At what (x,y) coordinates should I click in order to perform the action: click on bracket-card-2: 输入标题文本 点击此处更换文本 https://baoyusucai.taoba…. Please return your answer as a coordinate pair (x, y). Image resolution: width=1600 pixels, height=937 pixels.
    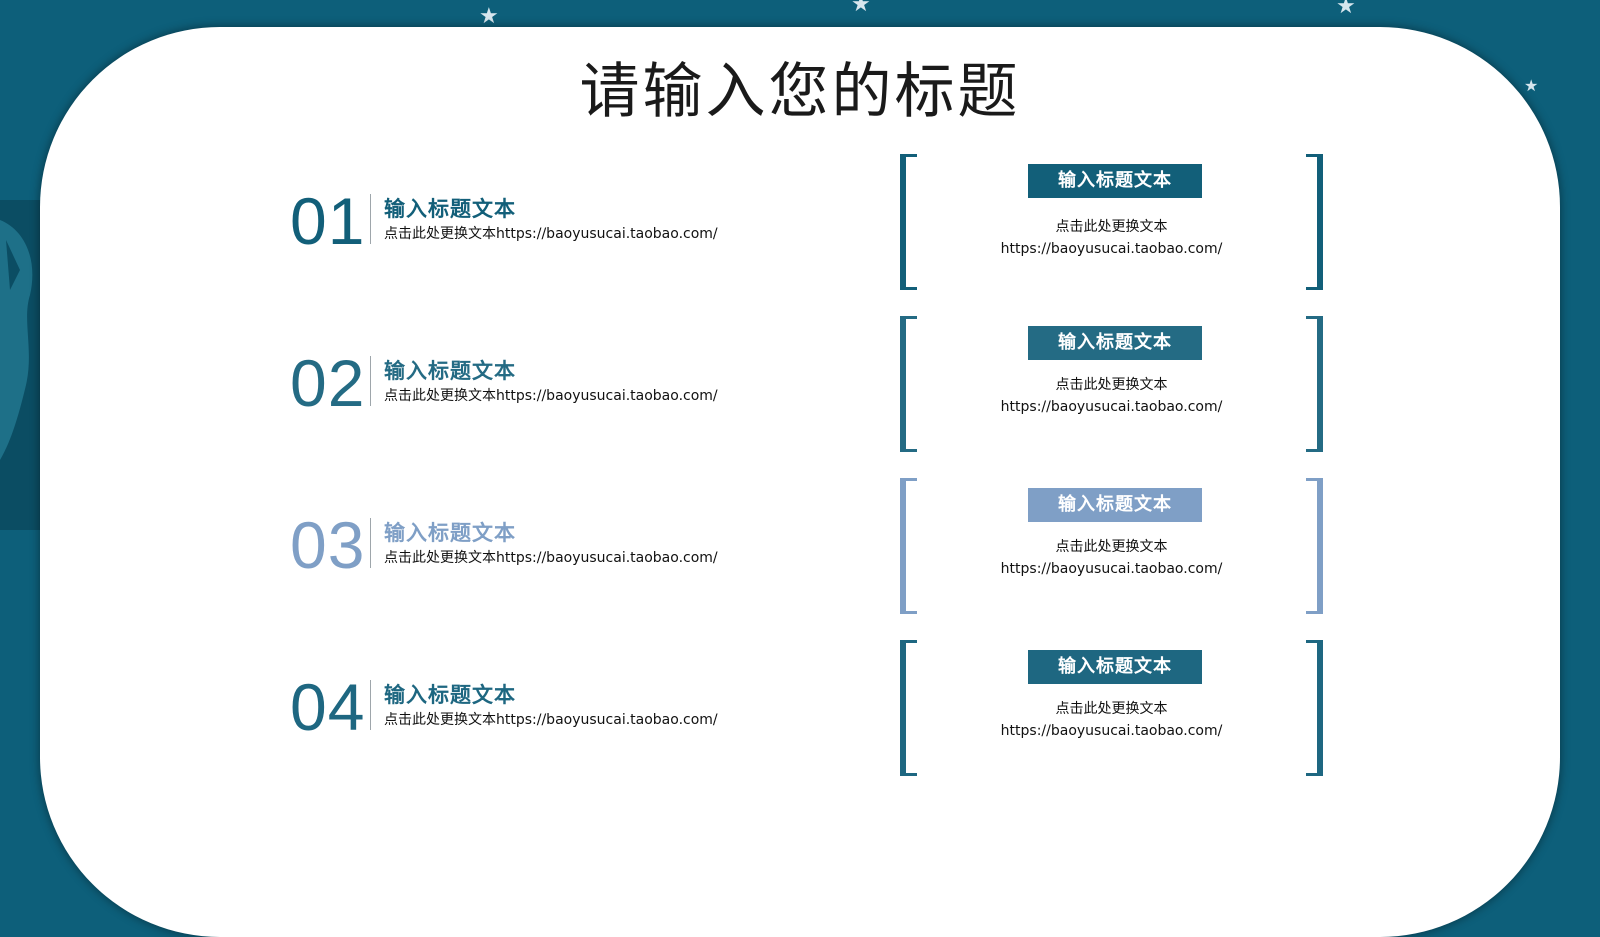
    Looking at the image, I should click on (1111, 384).